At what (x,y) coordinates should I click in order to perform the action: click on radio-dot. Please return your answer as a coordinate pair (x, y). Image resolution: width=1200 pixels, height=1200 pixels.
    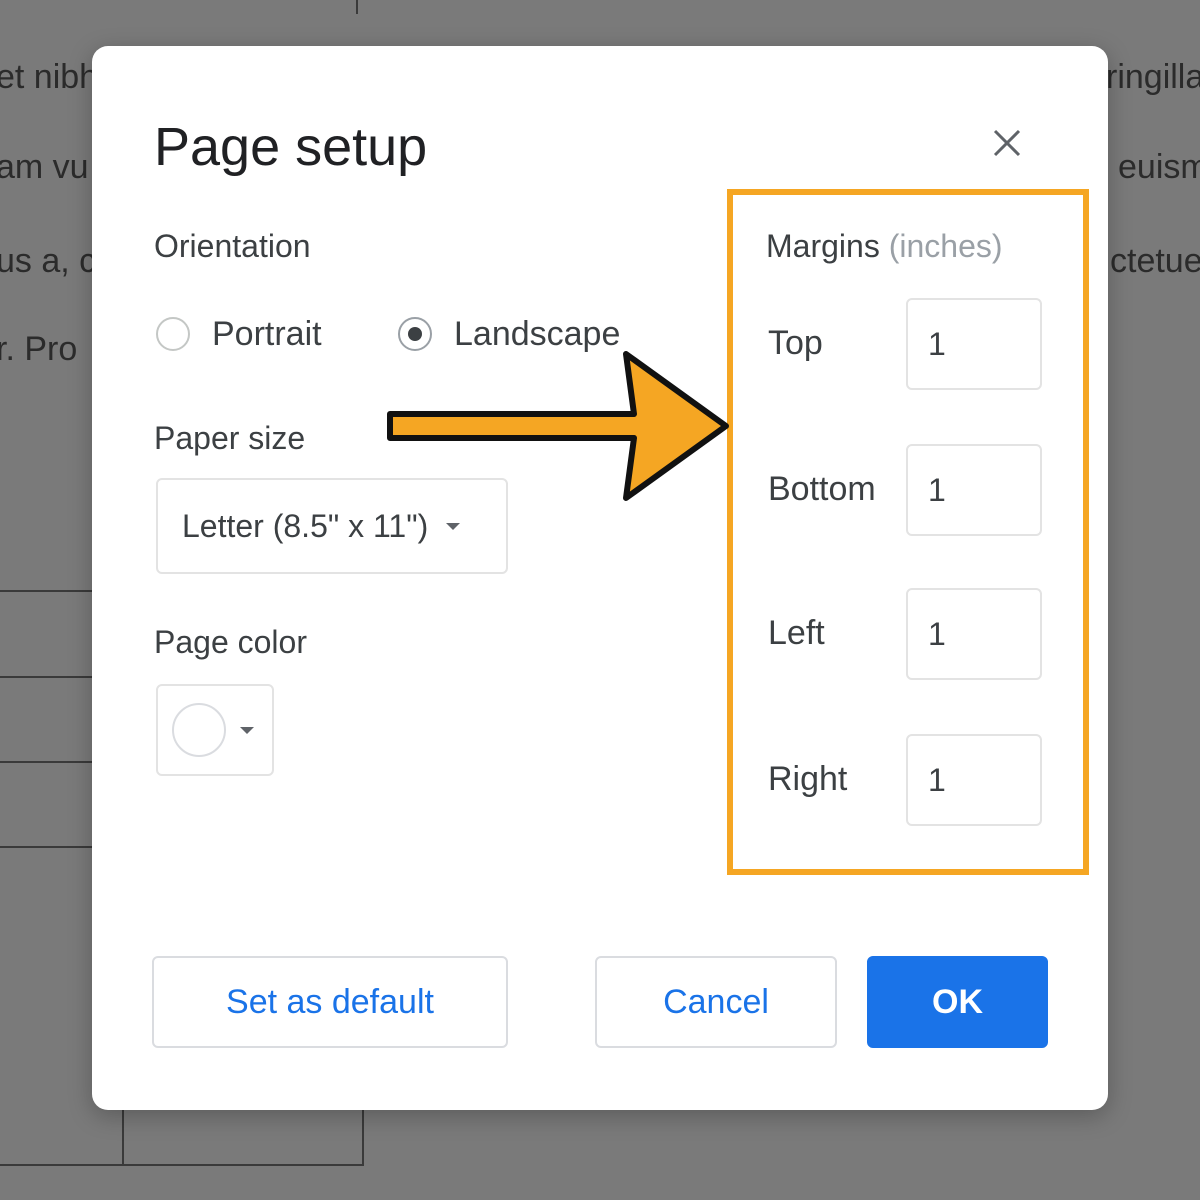
    Looking at the image, I should click on (415, 334).